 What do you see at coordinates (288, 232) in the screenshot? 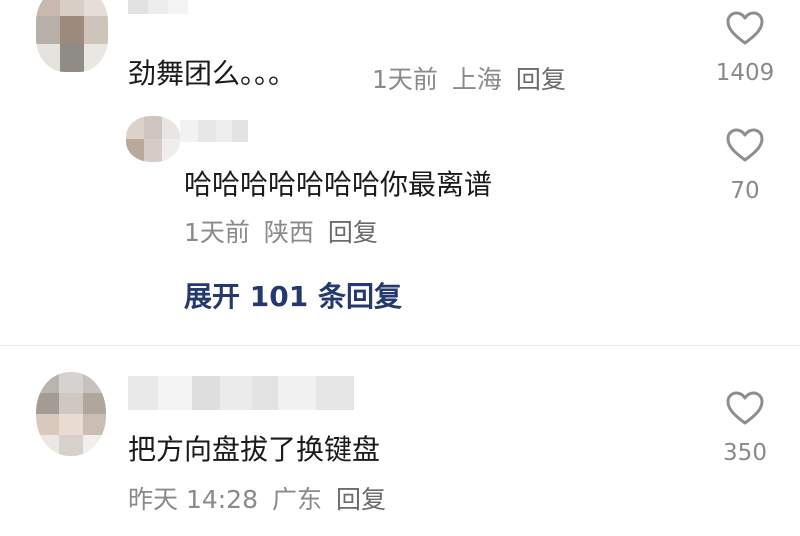
I see `comment-location: 陕西` at bounding box center [288, 232].